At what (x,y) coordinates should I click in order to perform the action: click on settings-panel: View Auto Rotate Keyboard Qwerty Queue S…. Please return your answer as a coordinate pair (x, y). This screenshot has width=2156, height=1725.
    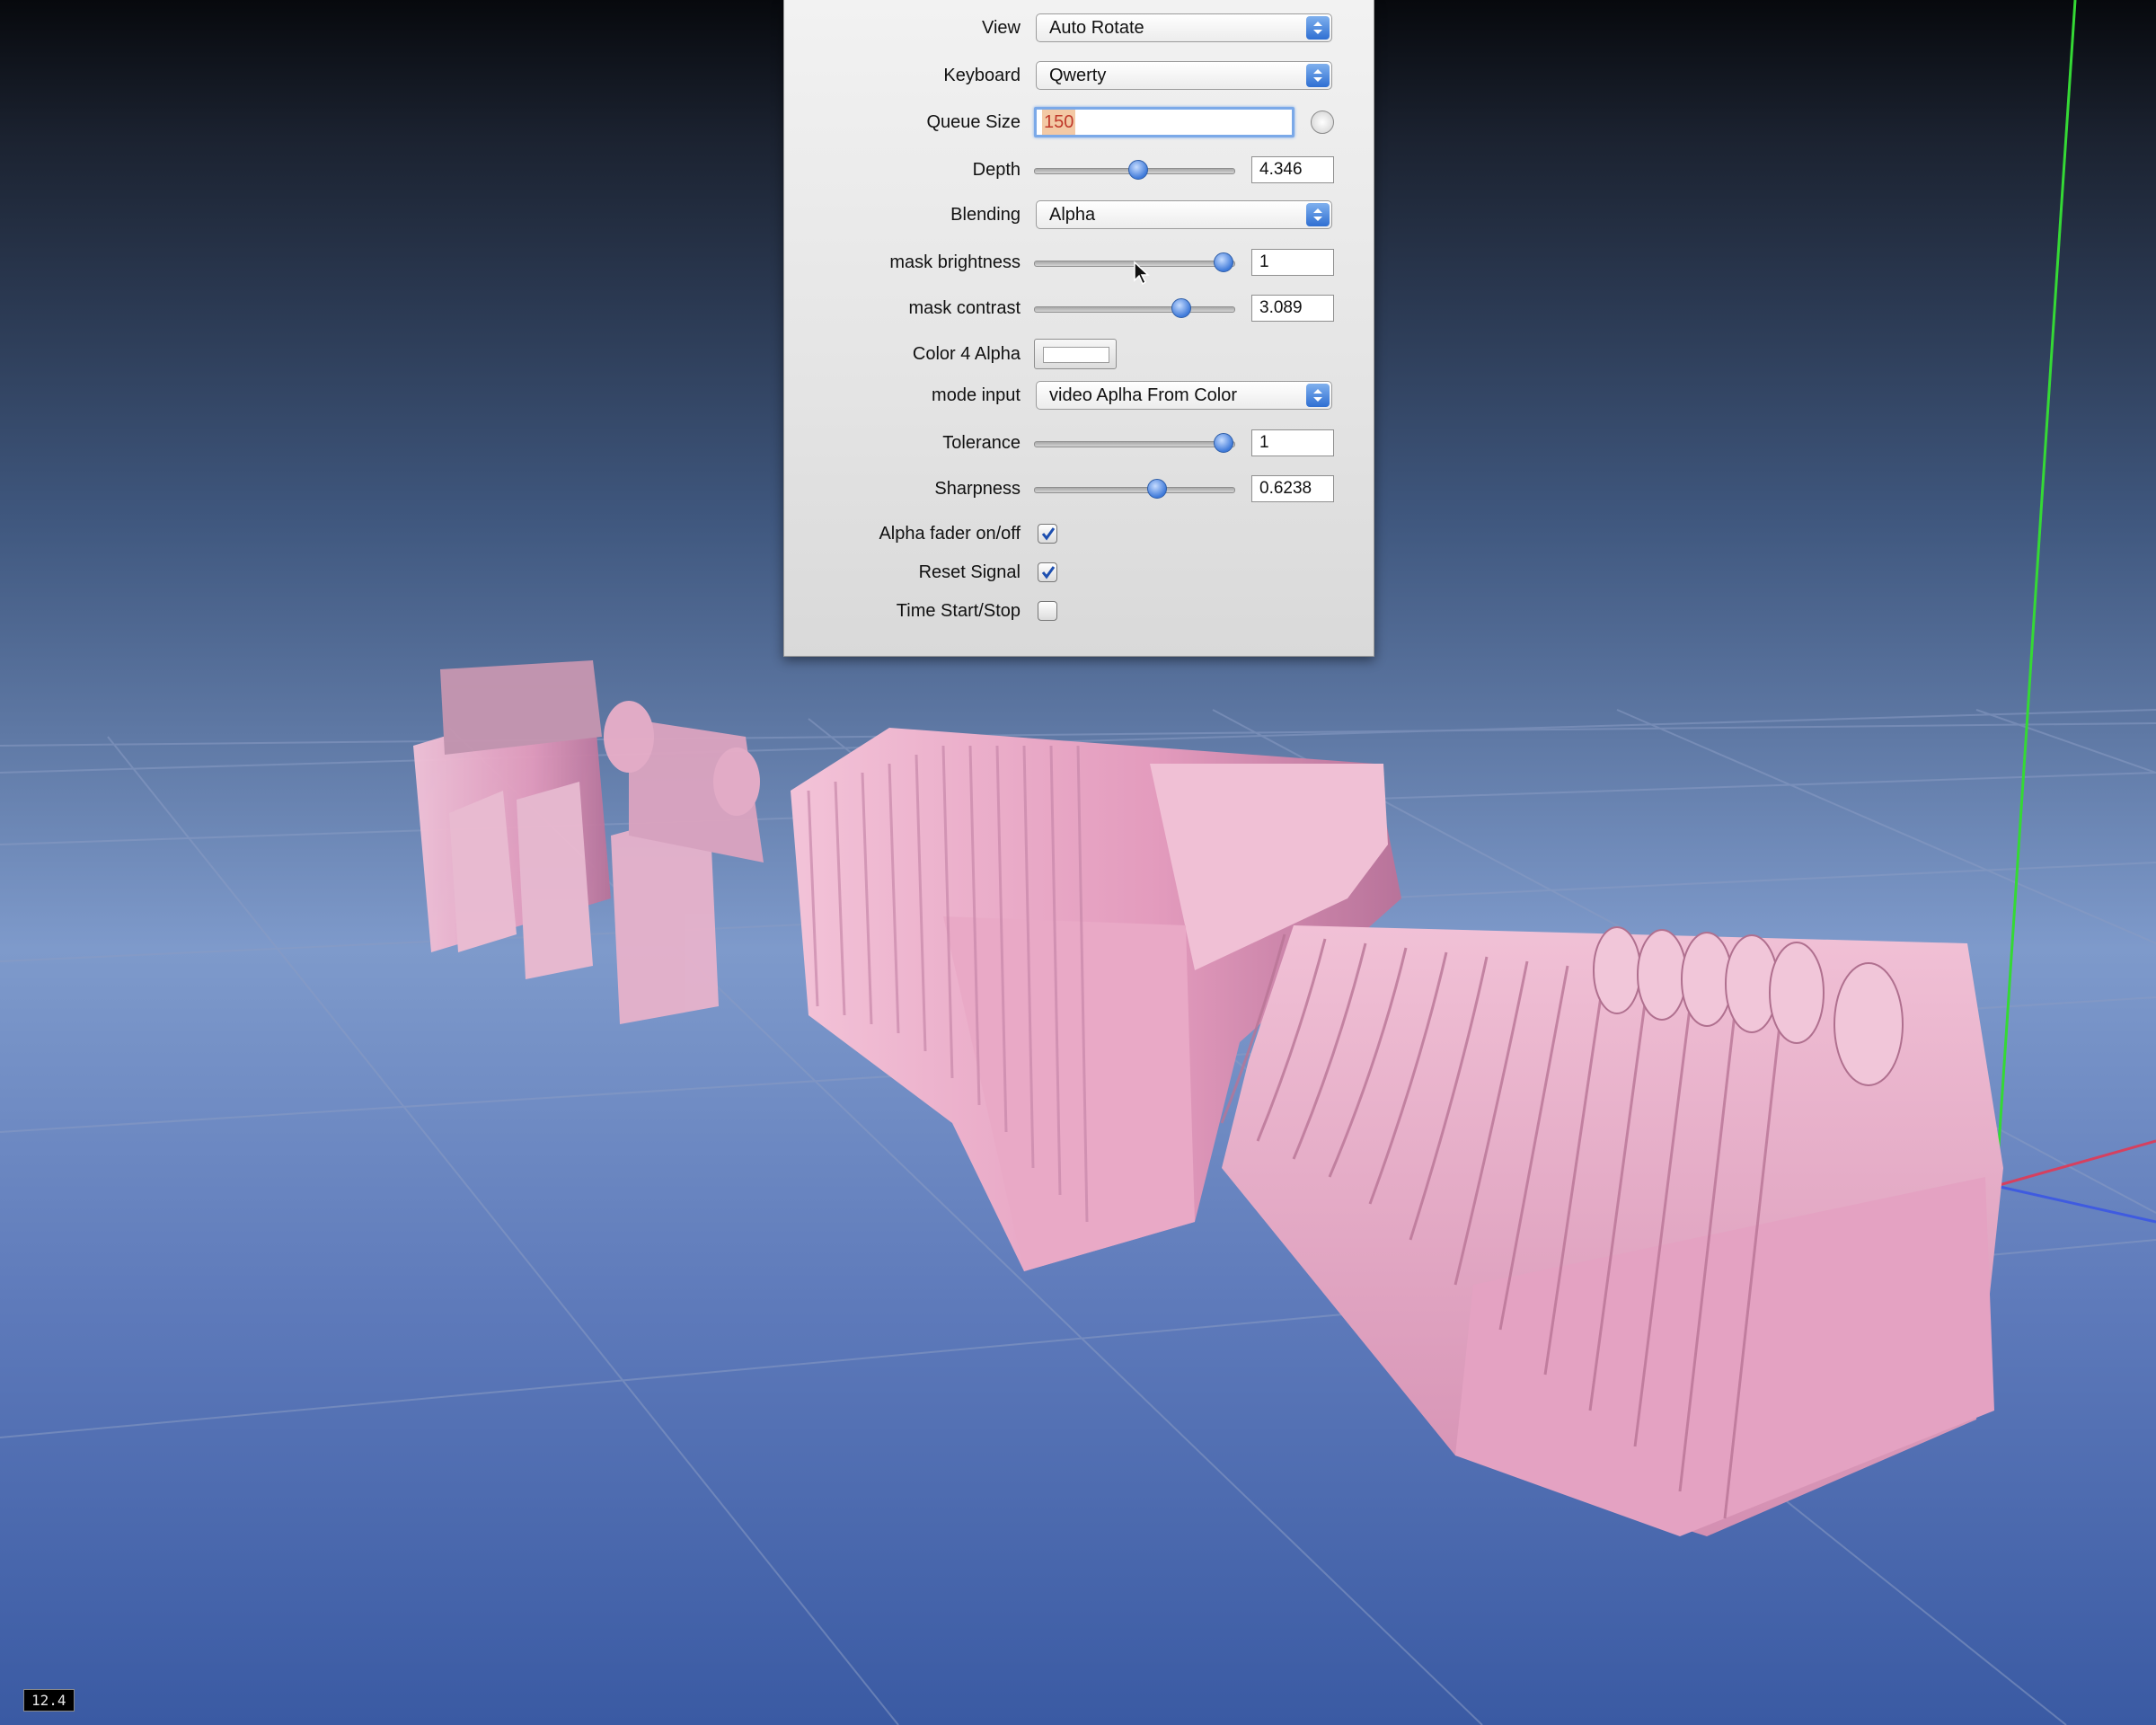
    Looking at the image, I should click on (1078, 328).